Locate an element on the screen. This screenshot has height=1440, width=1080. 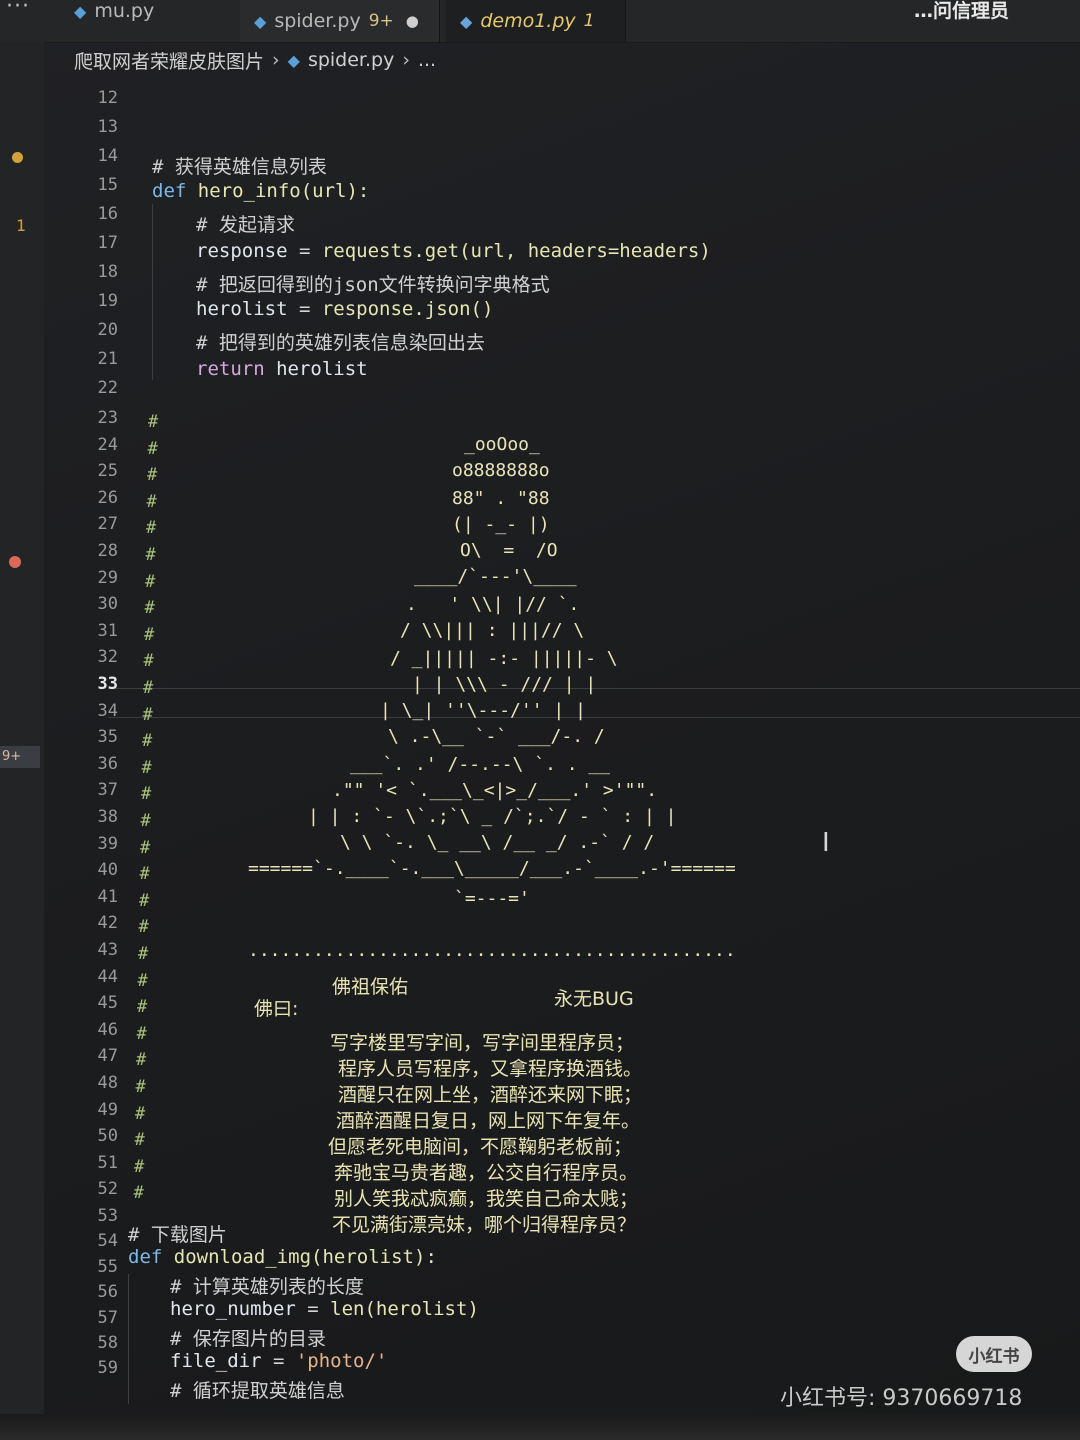
warning-count: 1 is located at coordinates (21, 225).